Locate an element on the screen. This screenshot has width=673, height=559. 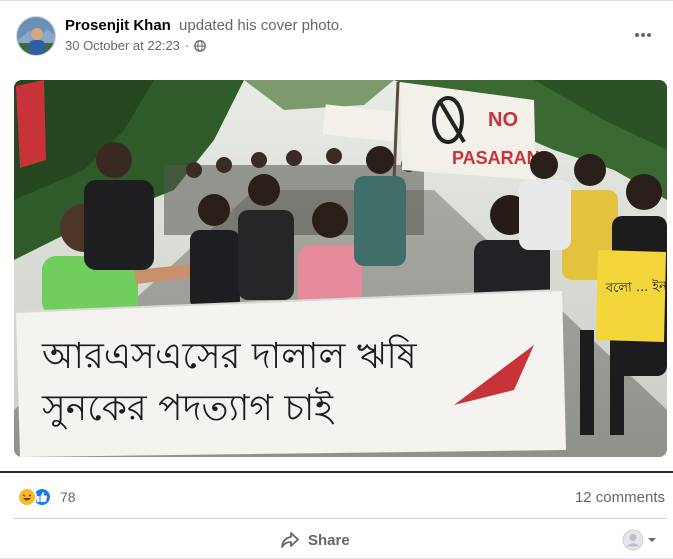
author-avatar is located at coordinates (36, 36).